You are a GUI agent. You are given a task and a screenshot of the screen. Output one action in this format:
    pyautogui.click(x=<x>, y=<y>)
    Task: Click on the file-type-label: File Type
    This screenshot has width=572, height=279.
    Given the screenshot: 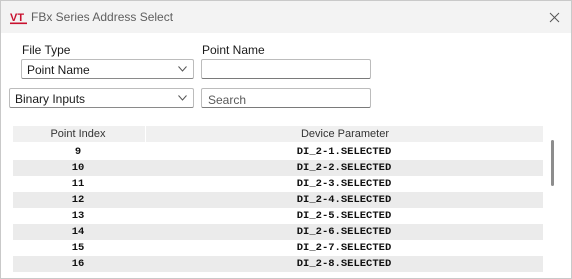 What is the action you would take?
    pyautogui.click(x=46, y=50)
    